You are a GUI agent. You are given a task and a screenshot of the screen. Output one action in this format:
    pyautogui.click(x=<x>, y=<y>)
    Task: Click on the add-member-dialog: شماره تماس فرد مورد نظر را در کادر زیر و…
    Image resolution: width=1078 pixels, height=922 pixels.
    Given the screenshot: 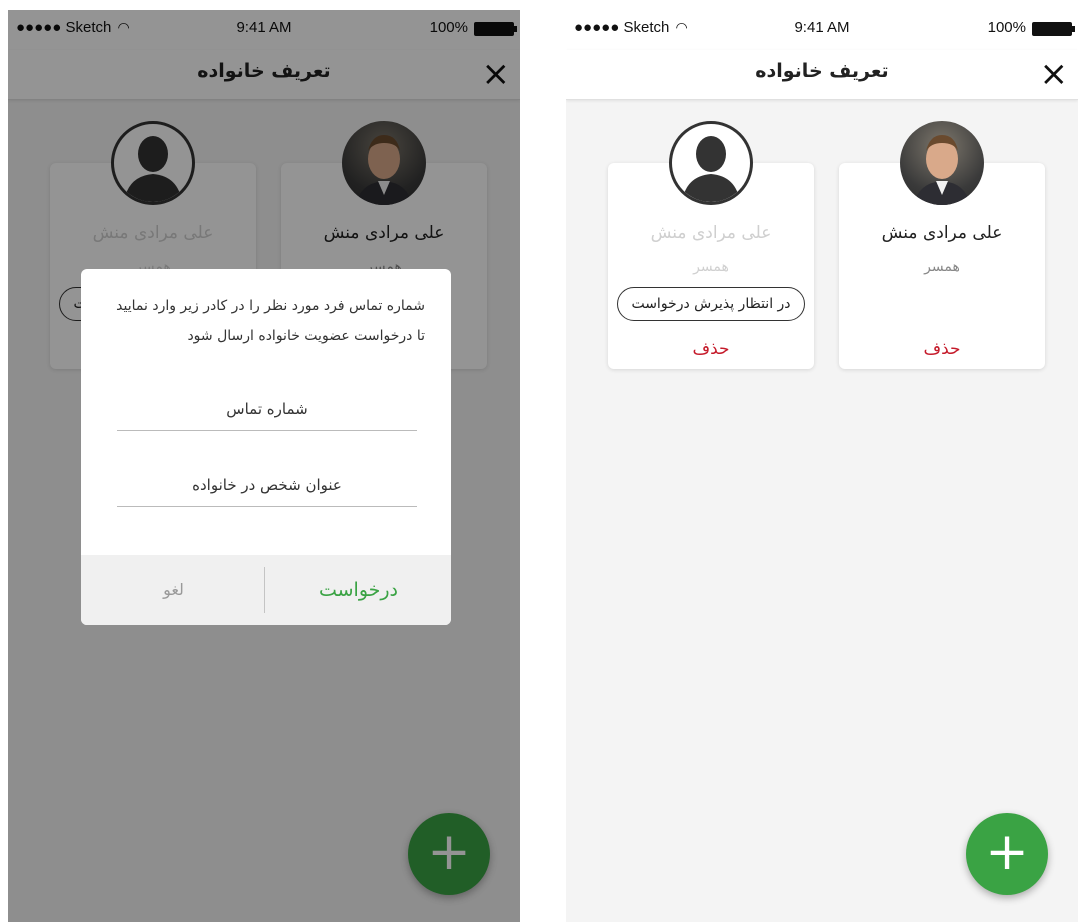 What is the action you would take?
    pyautogui.click(x=266, y=447)
    